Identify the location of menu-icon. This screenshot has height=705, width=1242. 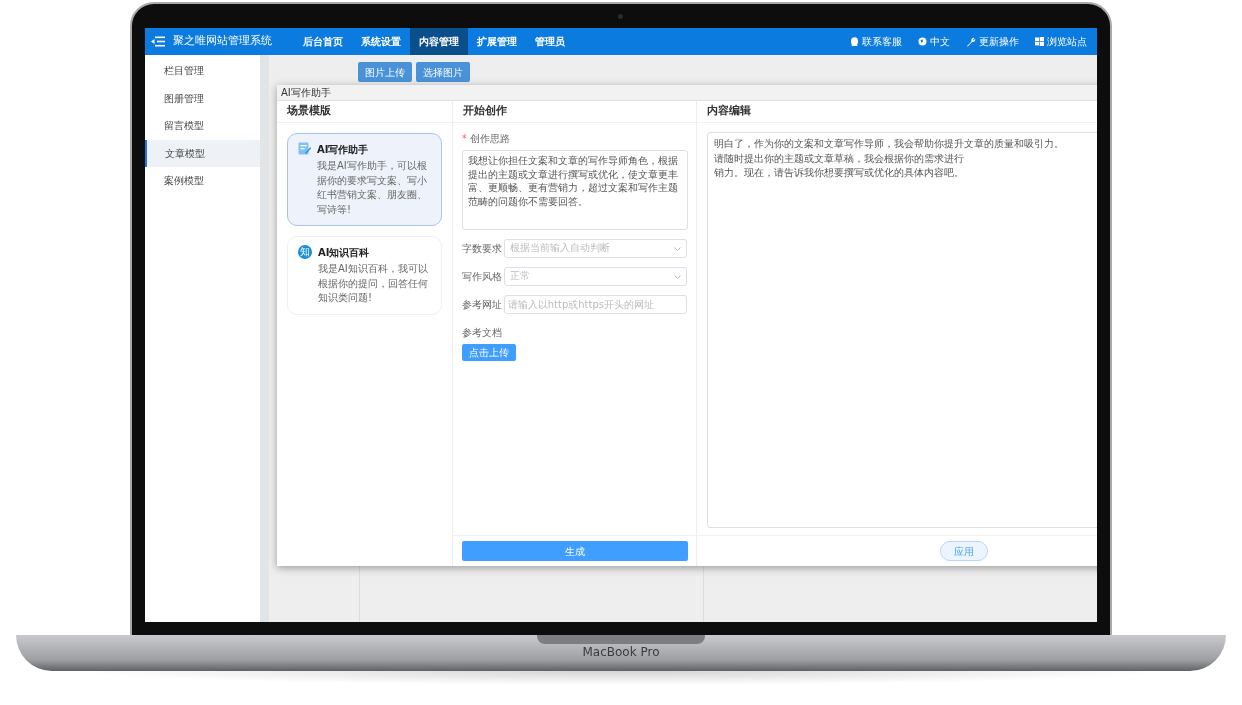
(158, 41).